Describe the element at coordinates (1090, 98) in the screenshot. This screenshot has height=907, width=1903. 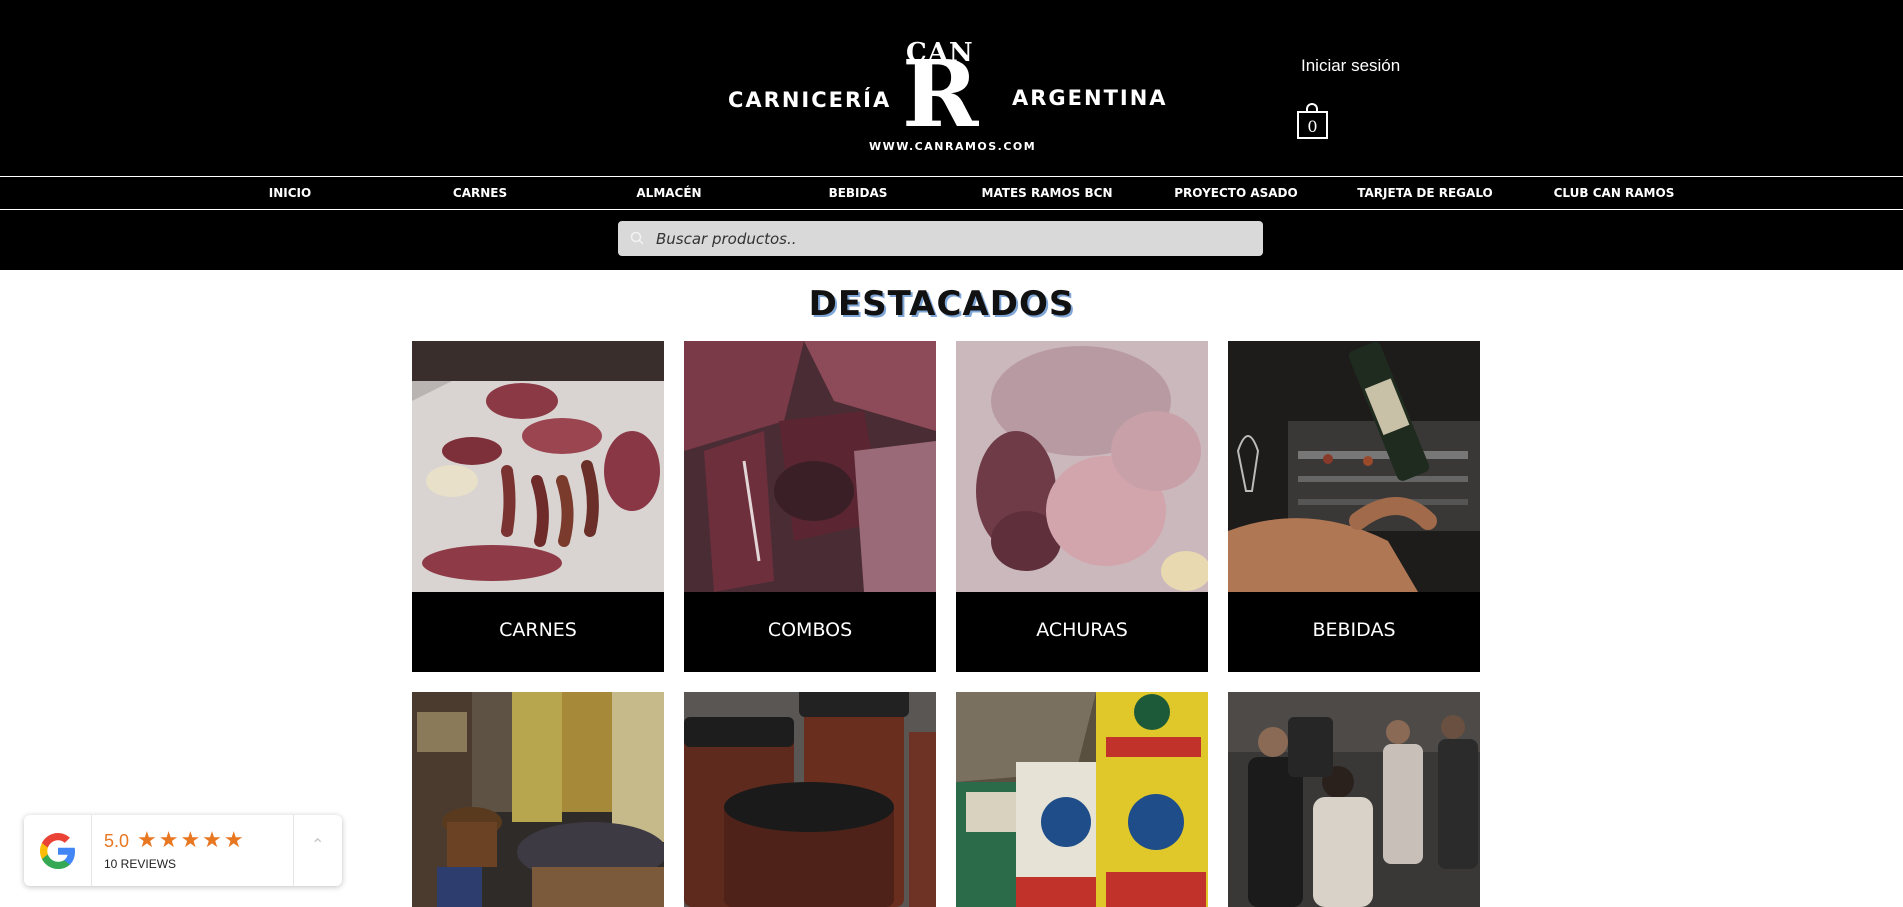
I see `logo-right-word: ARGENTINA` at that location.